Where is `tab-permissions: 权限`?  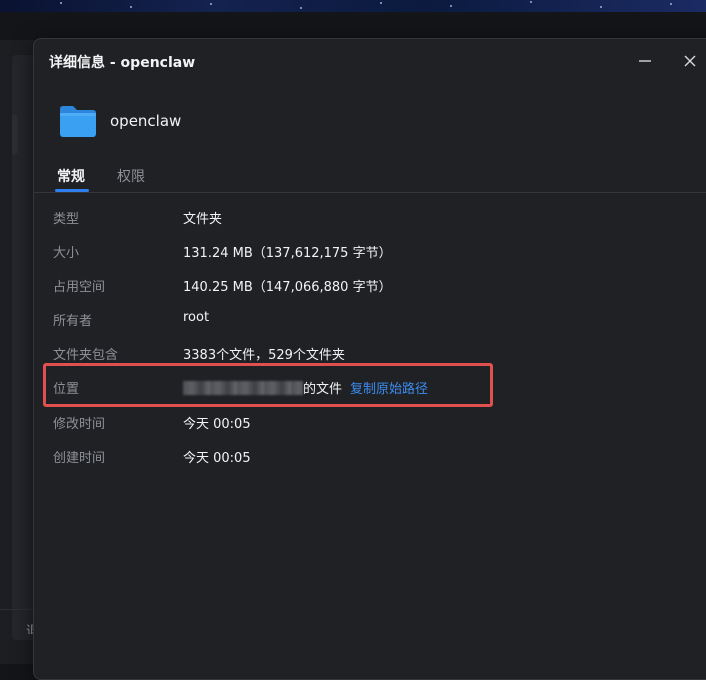
tab-permissions: 权限 is located at coordinates (131, 176).